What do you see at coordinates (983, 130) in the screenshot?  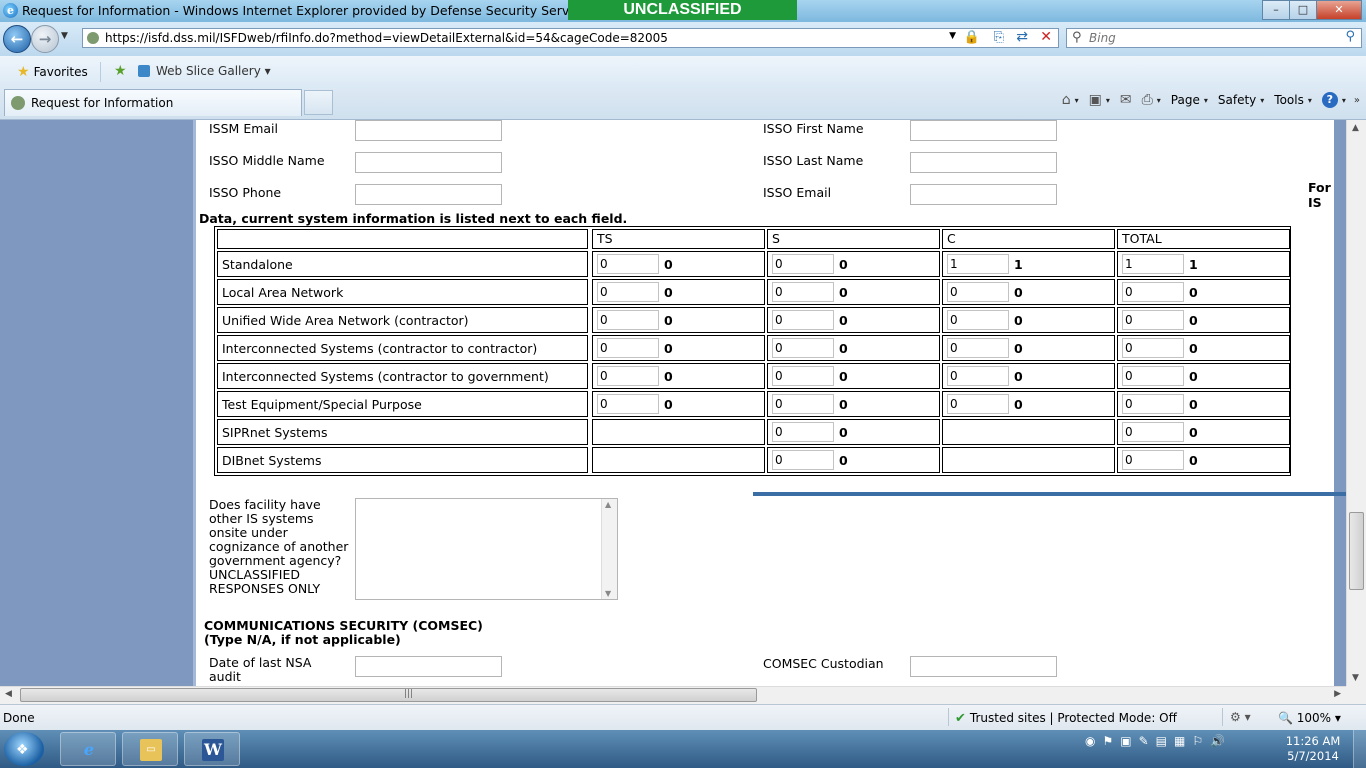 I see `isso-first-name-field` at bounding box center [983, 130].